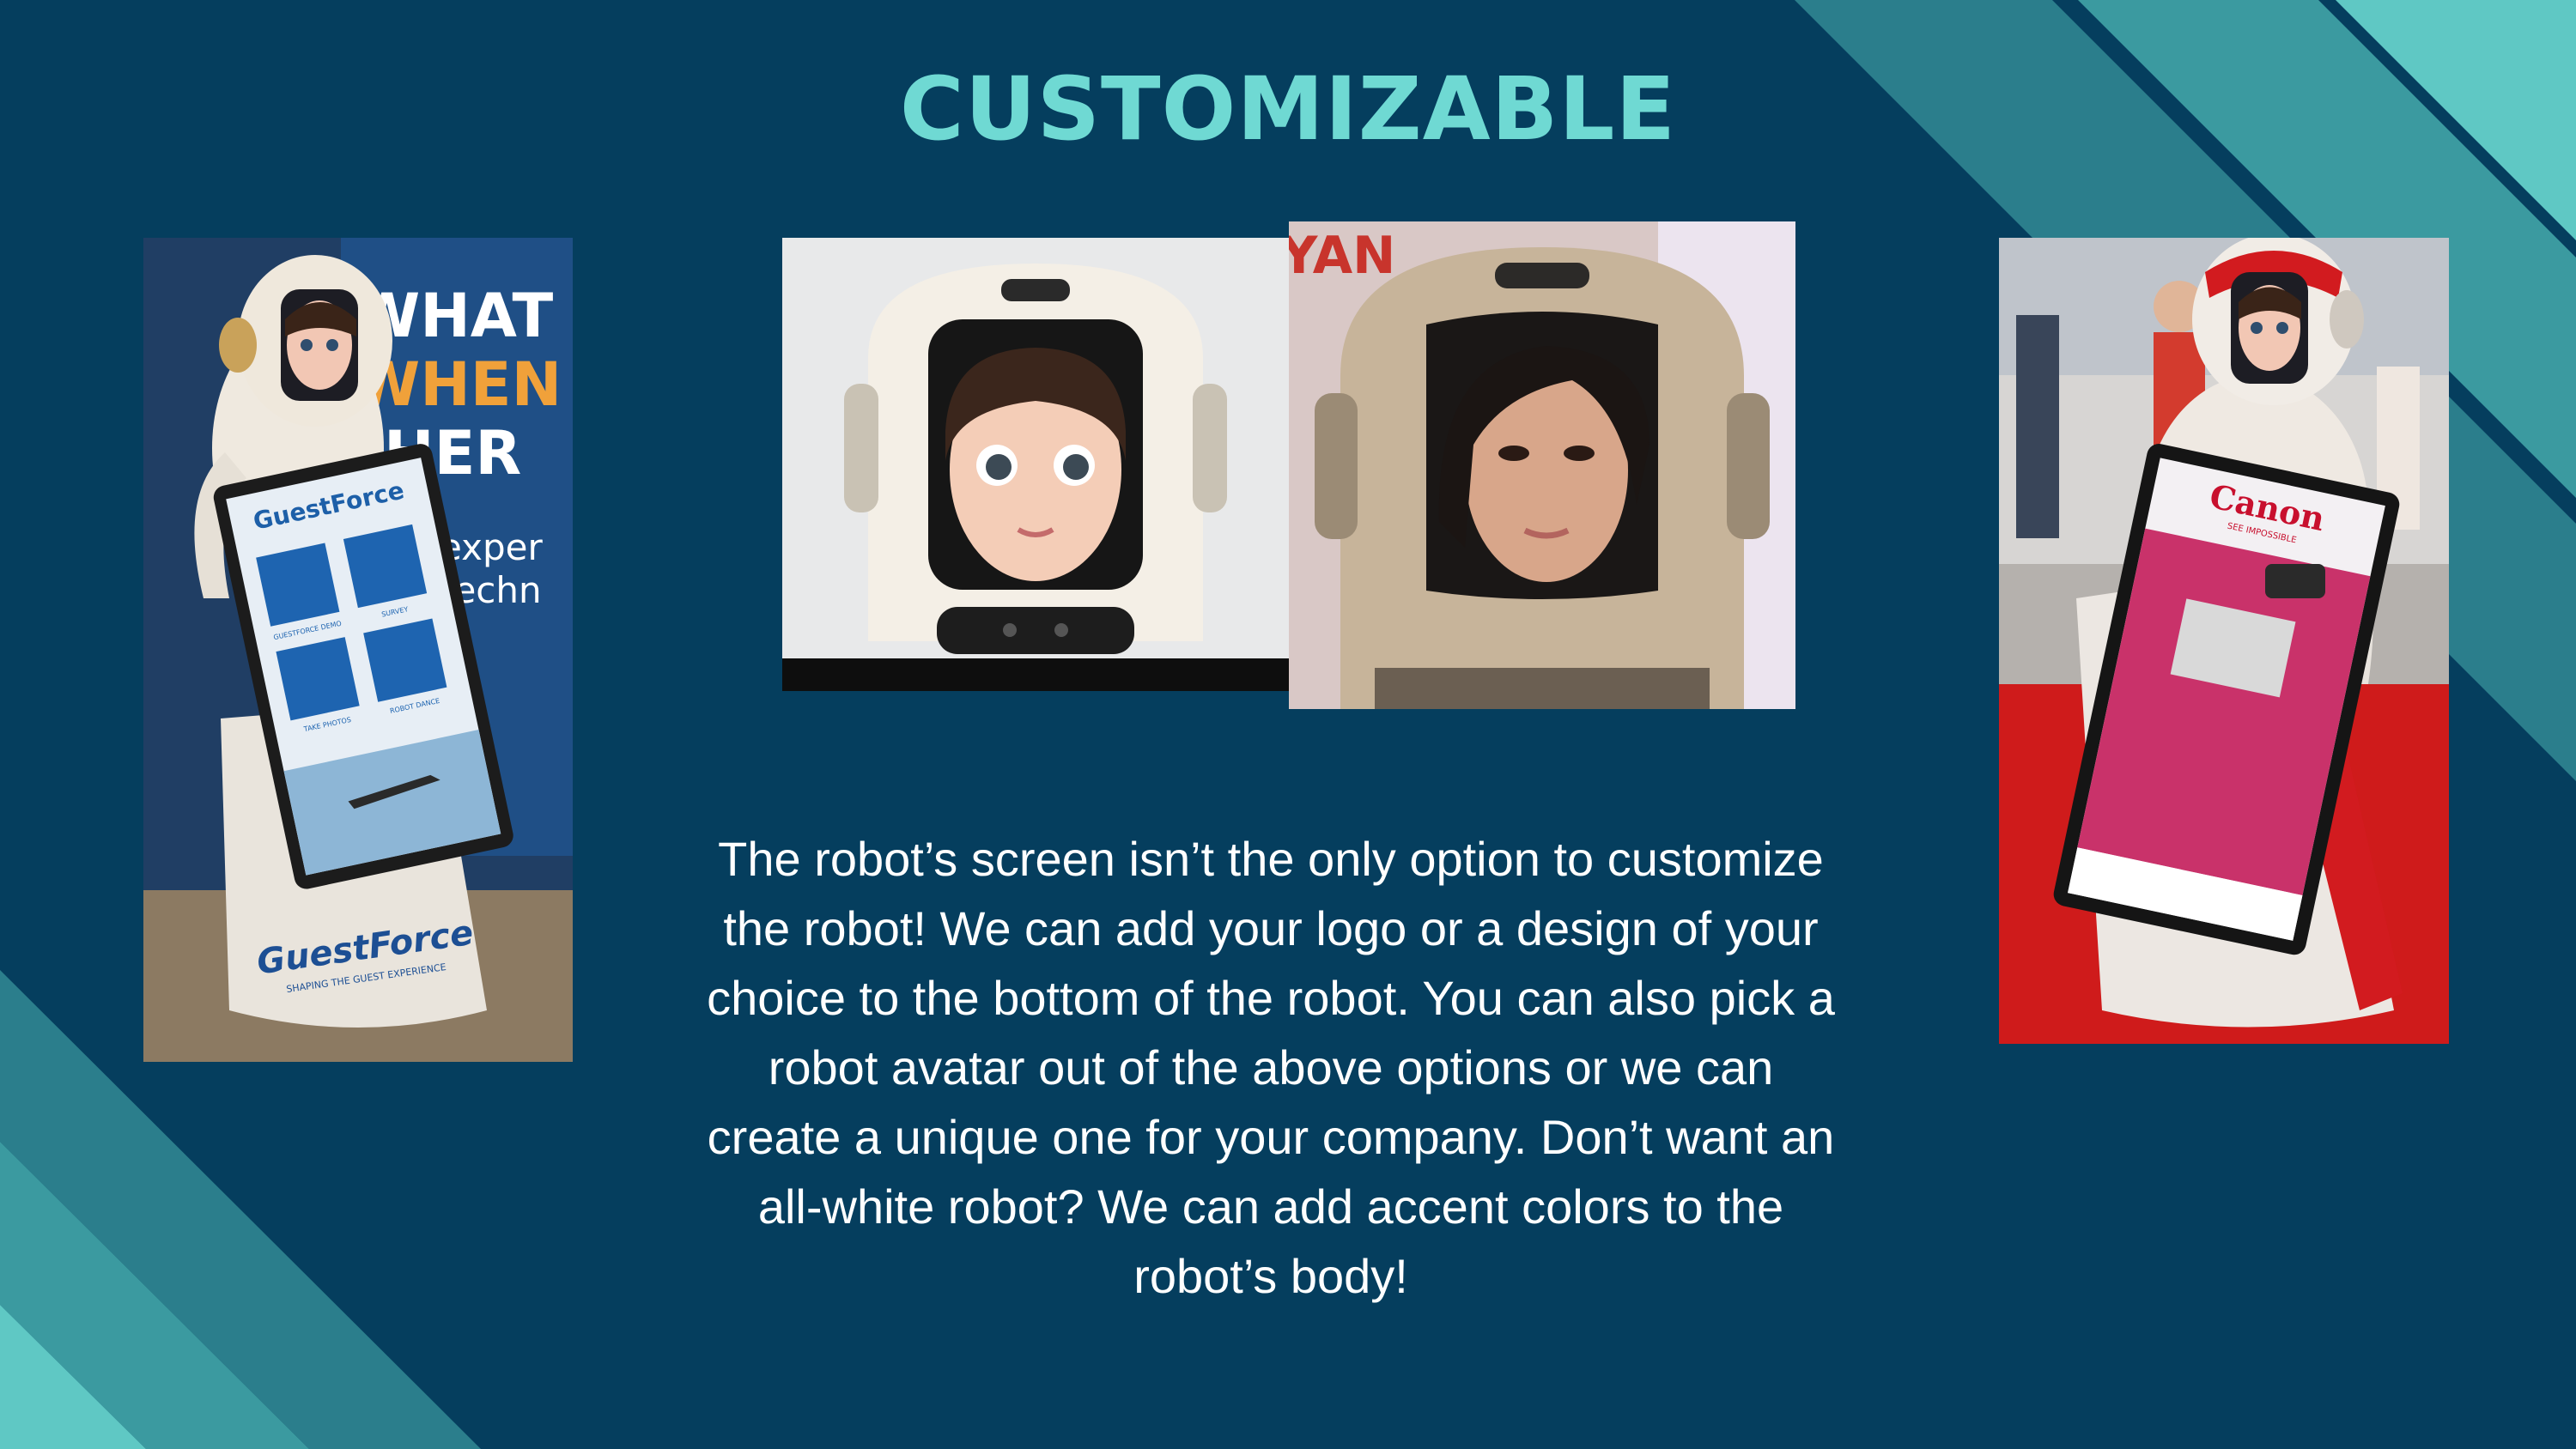 This screenshot has height=1449, width=2576. I want to click on photo-avatar-realistic: YAN, so click(1542, 465).